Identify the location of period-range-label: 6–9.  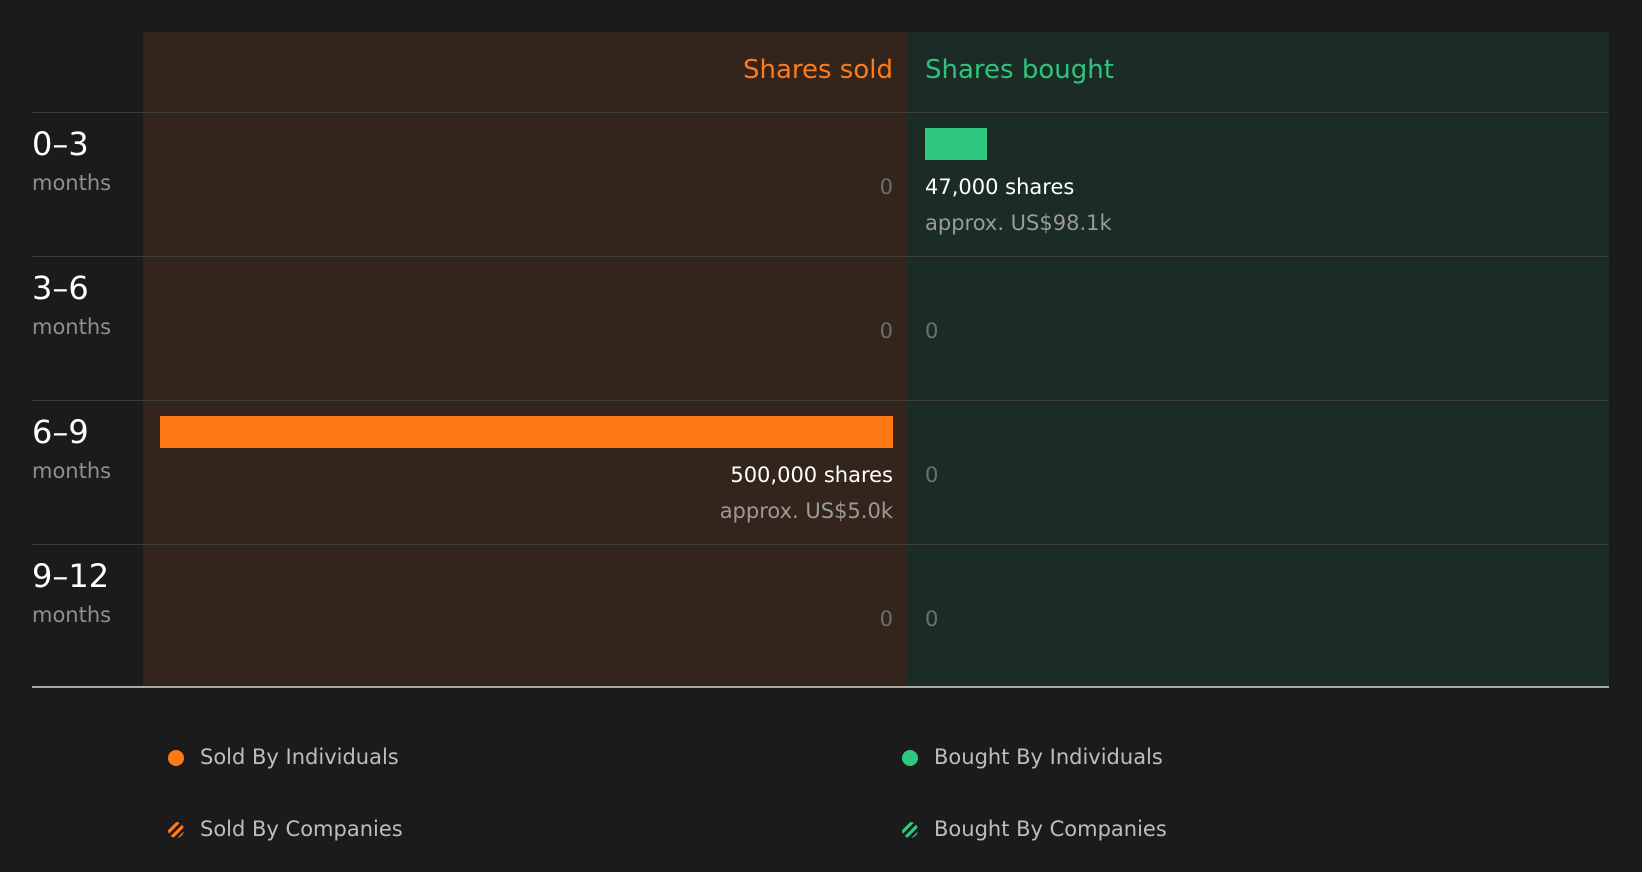
(60, 432).